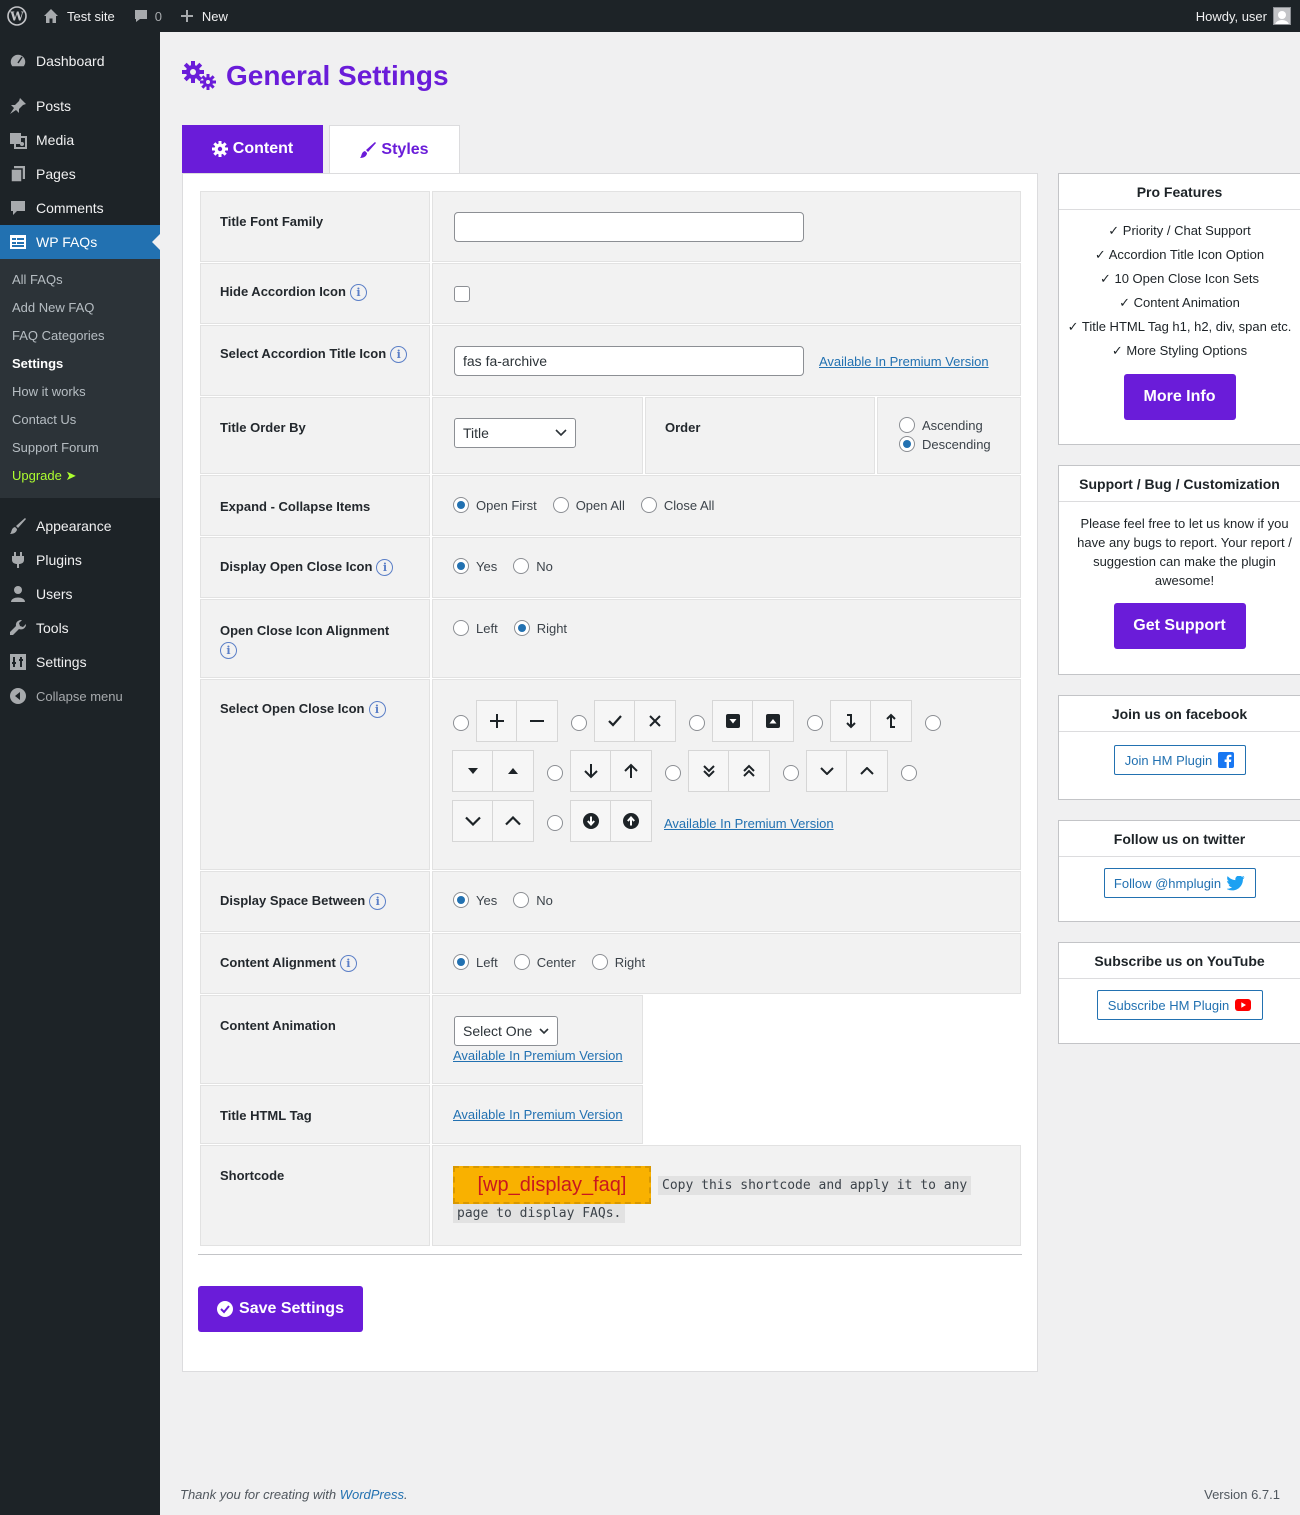 Image resolution: width=1300 pixels, height=1515 pixels. Describe the element at coordinates (280, 1309) in the screenshot. I see `save-settings-button: Save Settings` at that location.